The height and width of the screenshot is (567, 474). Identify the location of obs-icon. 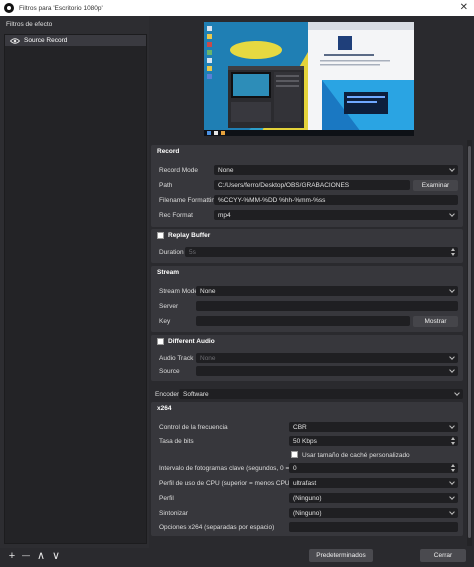
(9, 8).